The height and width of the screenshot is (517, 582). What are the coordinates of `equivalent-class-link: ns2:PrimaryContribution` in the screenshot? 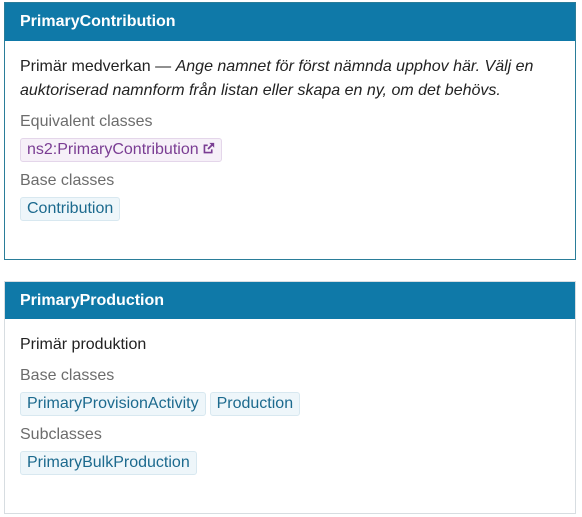 It's located at (121, 150).